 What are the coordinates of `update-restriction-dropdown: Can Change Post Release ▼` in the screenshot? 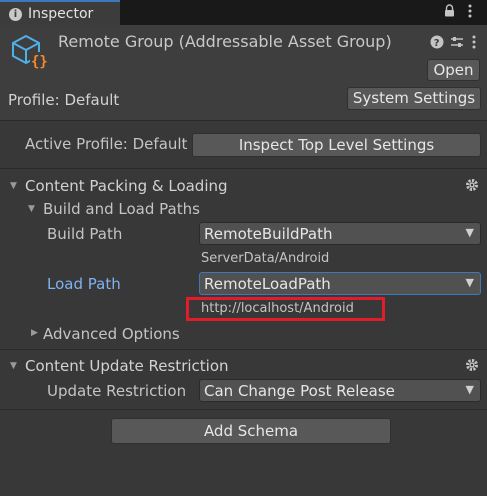 It's located at (340, 390).